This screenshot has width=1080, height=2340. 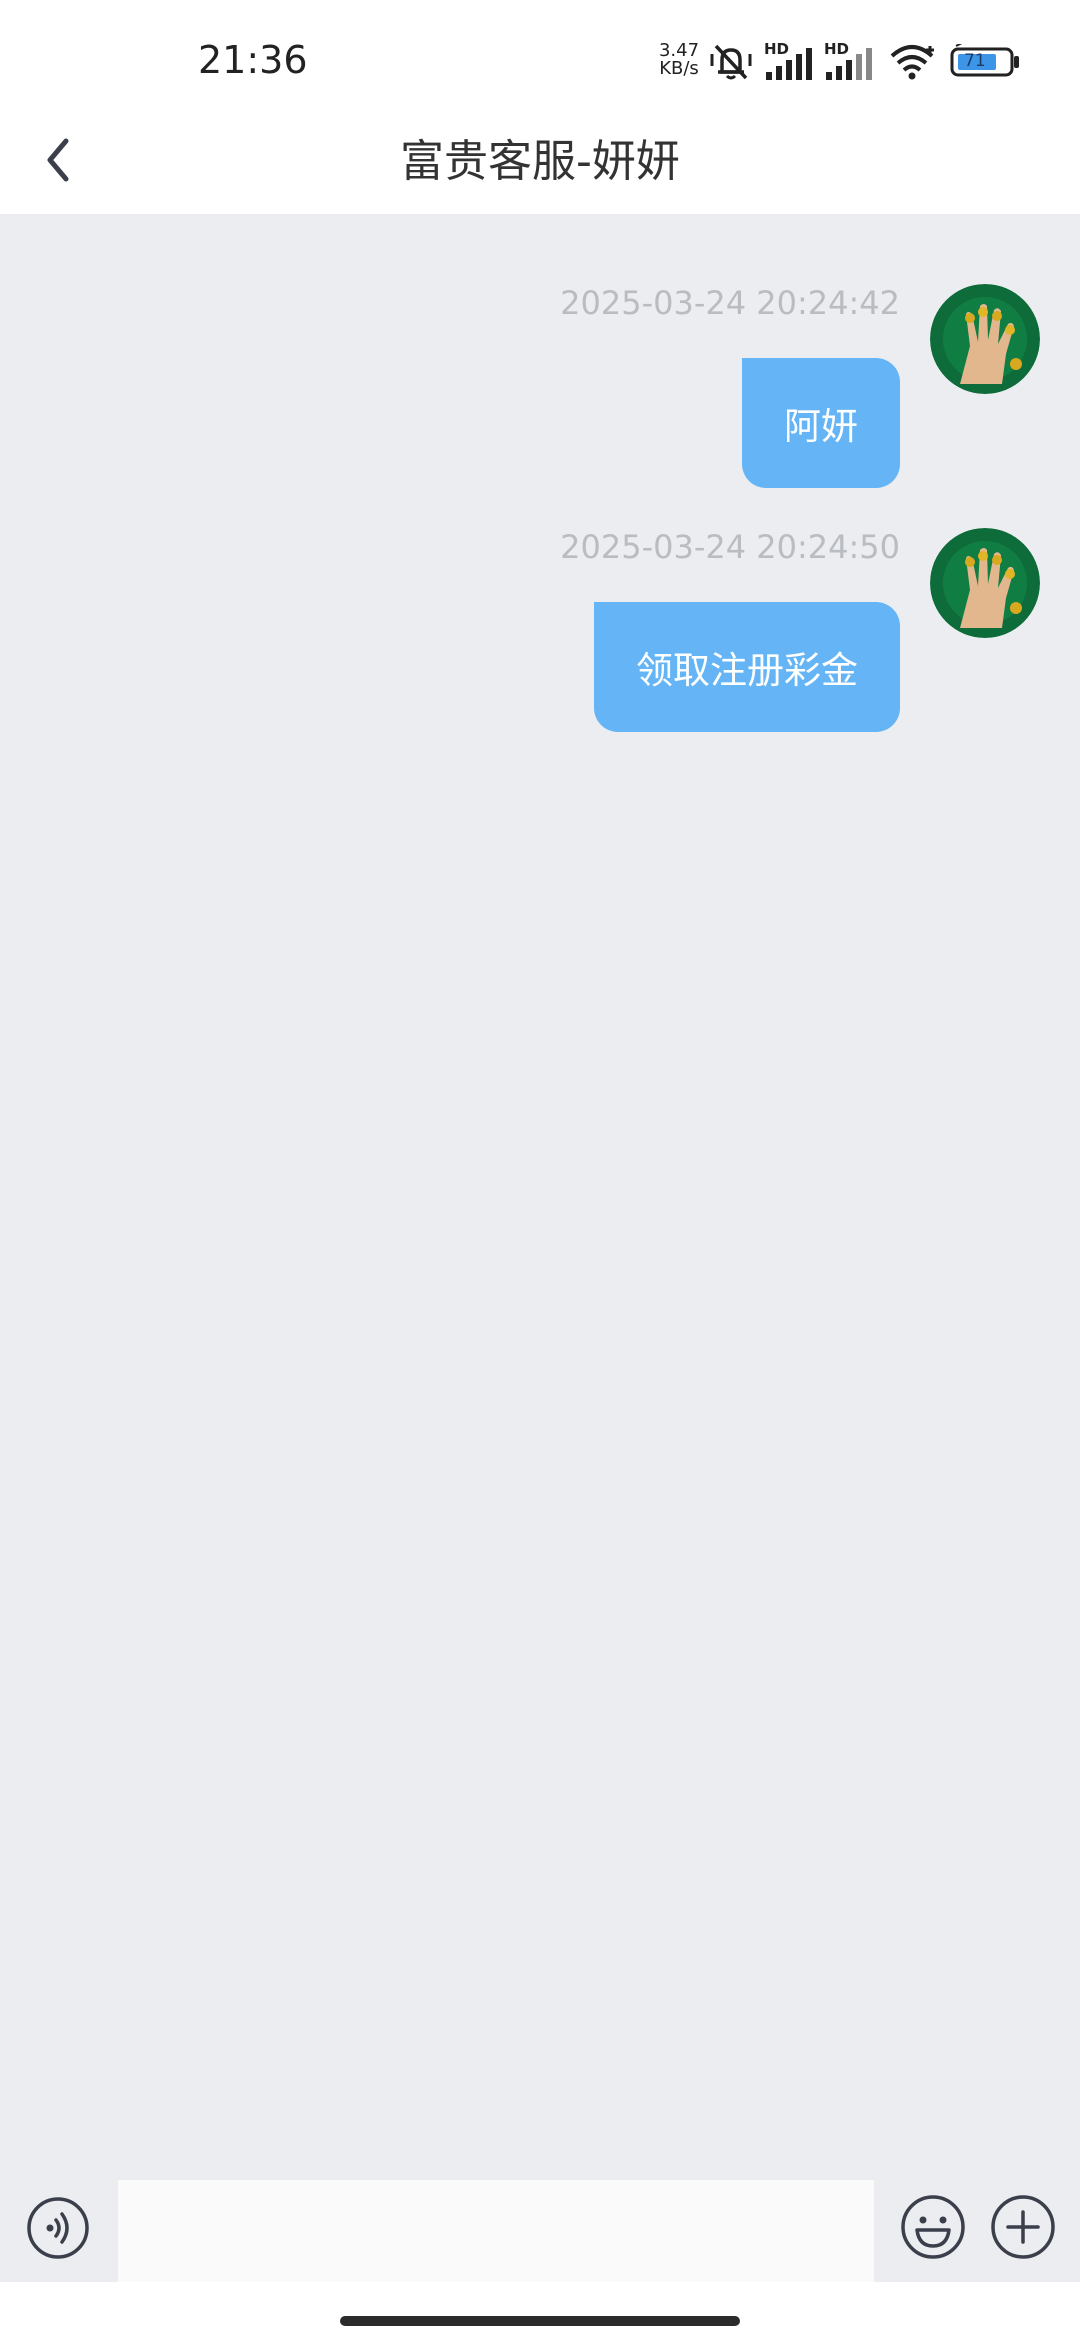 I want to click on voice-button, so click(x=58, y=2228).